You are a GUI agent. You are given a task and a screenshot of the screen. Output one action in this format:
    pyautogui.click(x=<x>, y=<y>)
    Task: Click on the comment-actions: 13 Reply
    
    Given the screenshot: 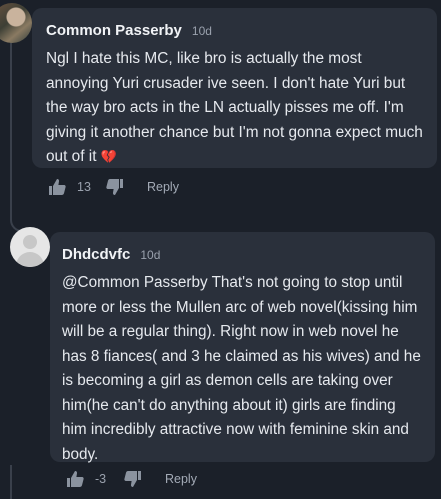 What is the action you would take?
    pyautogui.click(x=113, y=187)
    